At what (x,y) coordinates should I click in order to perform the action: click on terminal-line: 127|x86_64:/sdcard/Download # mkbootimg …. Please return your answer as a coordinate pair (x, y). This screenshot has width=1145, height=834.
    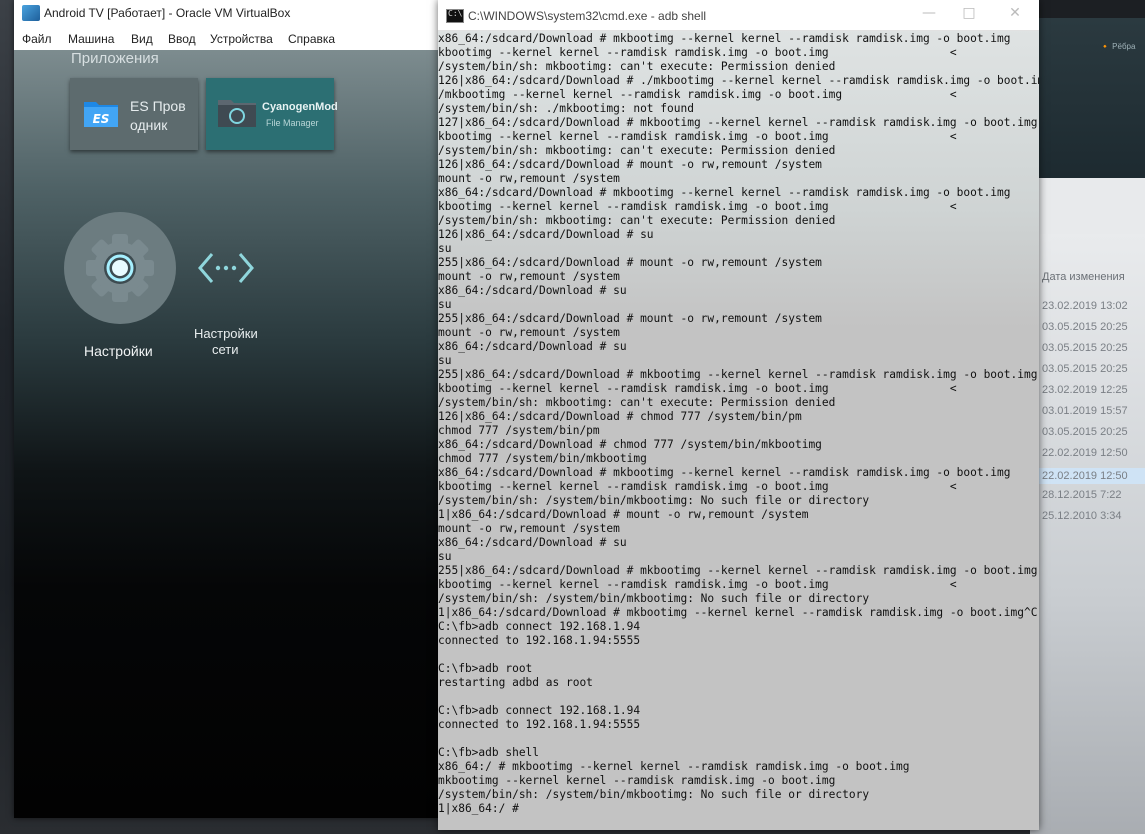
    Looking at the image, I should click on (738, 122).